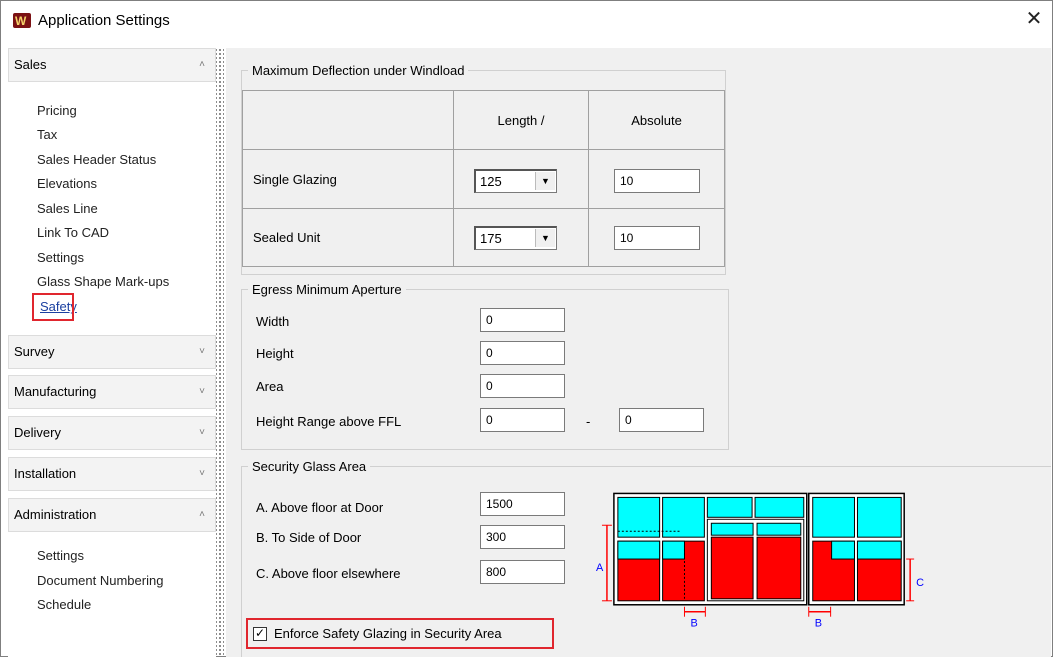 The height and width of the screenshot is (657, 1053). Describe the element at coordinates (521, 120) in the screenshot. I see `col-length-header: Length /` at that location.